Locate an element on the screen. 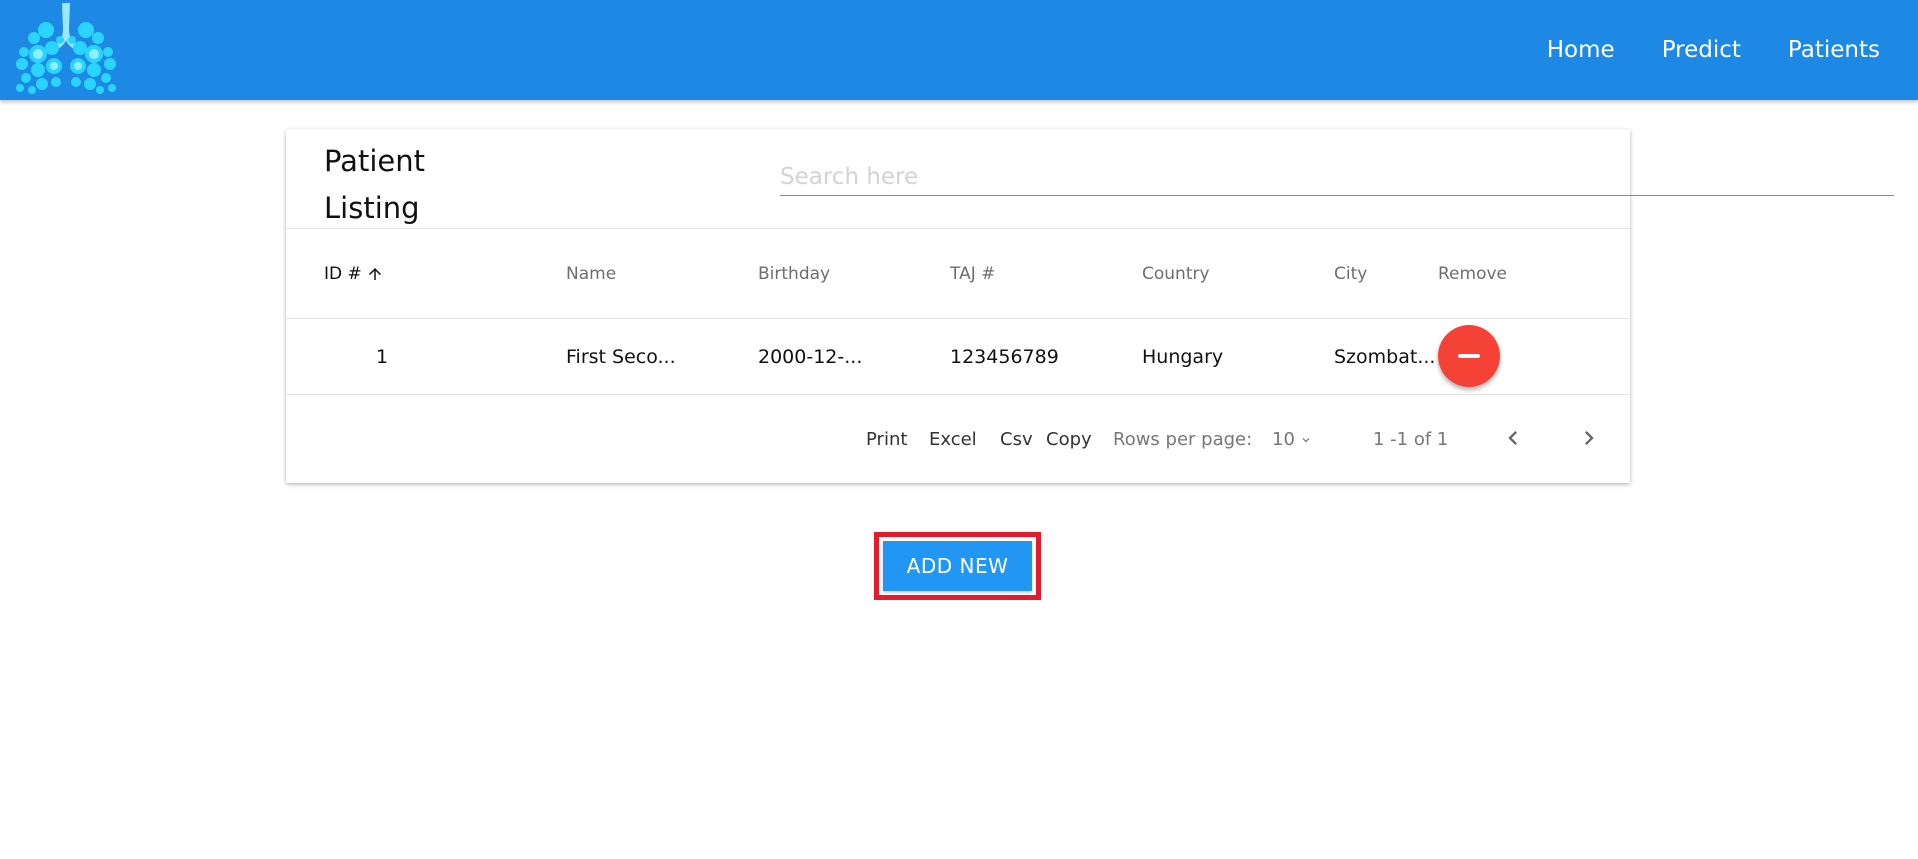 The image size is (1918, 859). column-header-id: ID # is located at coordinates (354, 274).